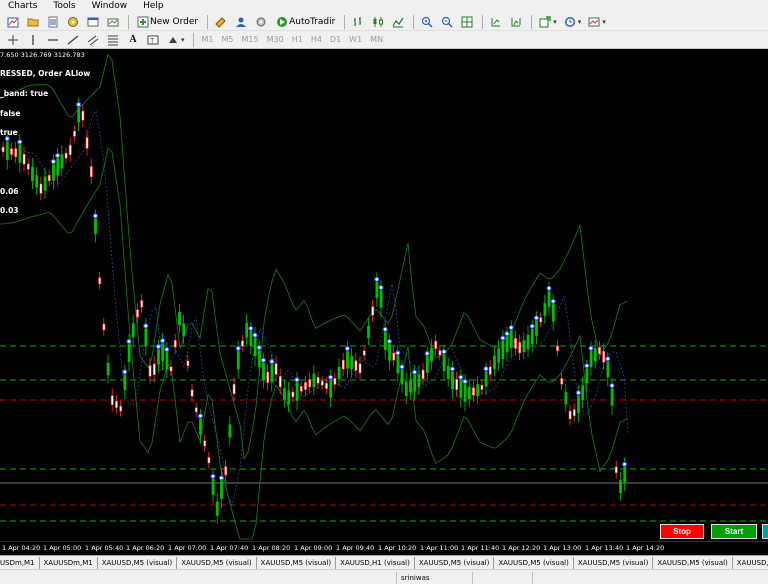 Image resolution: width=768 pixels, height=584 pixels. I want to click on indicators-icon, so click(545, 22).